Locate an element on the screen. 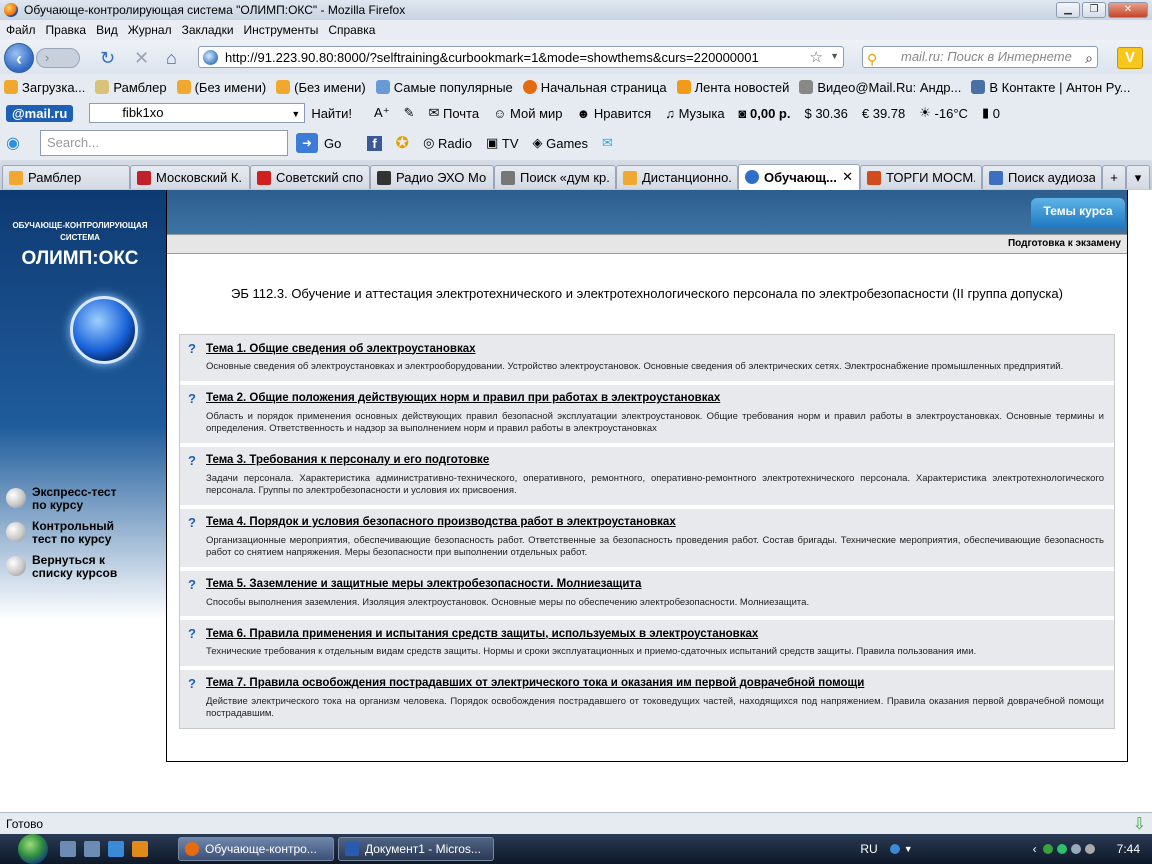 This screenshot has width=1152, height=864. tray-app-icon is located at coordinates (1047, 849).